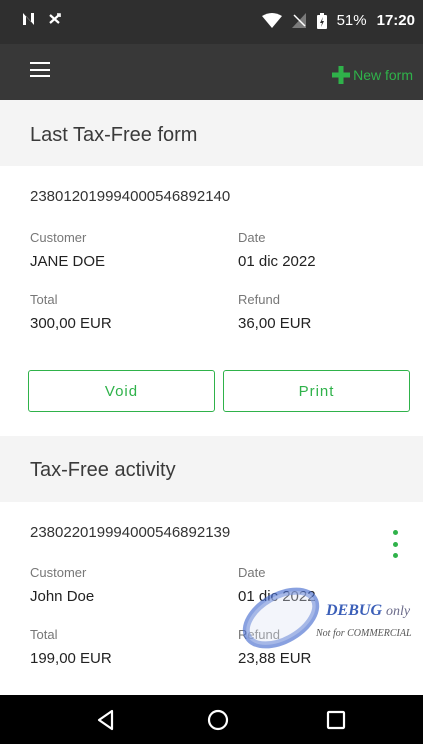 Image resolution: width=423 pixels, height=744 pixels. What do you see at coordinates (62, 596) in the screenshot?
I see `customer-value: John Doe` at bounding box center [62, 596].